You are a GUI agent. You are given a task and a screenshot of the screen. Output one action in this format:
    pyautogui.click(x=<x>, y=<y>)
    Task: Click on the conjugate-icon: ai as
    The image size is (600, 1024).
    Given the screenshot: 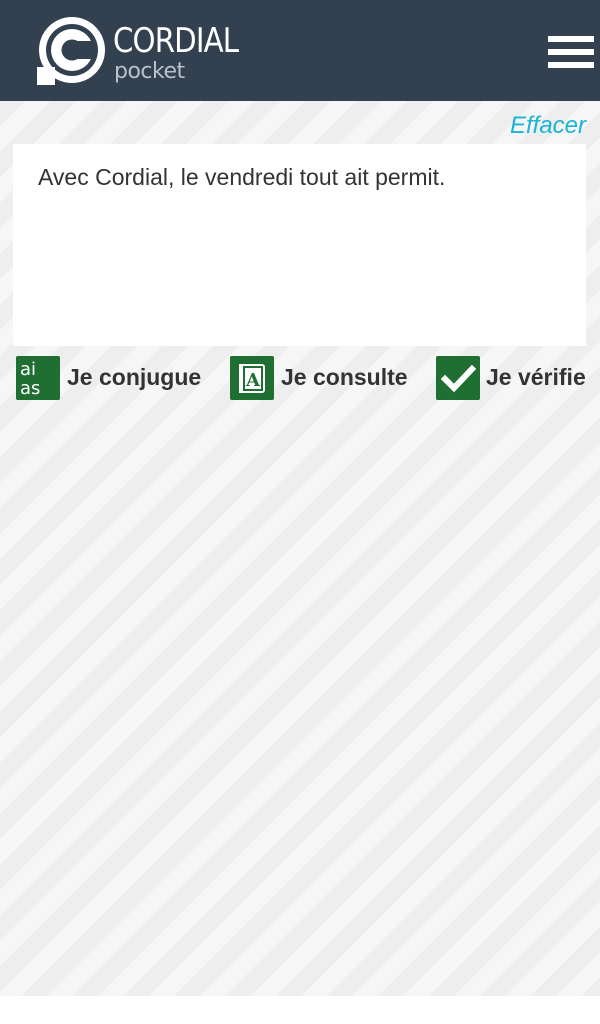 What is the action you would take?
    pyautogui.click(x=38, y=378)
    